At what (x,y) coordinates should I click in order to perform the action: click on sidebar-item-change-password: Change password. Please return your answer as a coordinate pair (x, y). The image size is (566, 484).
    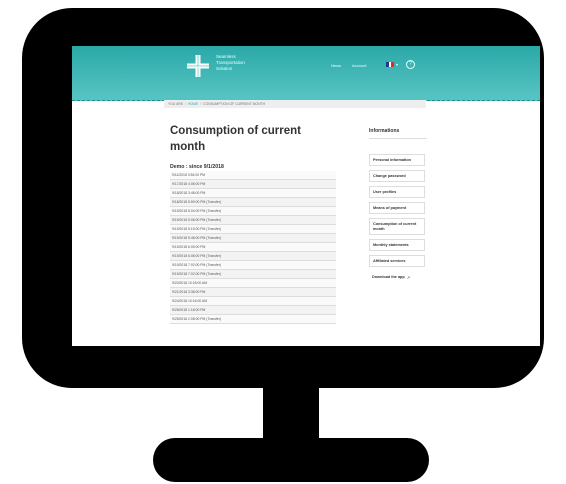
    Looking at the image, I should click on (397, 176).